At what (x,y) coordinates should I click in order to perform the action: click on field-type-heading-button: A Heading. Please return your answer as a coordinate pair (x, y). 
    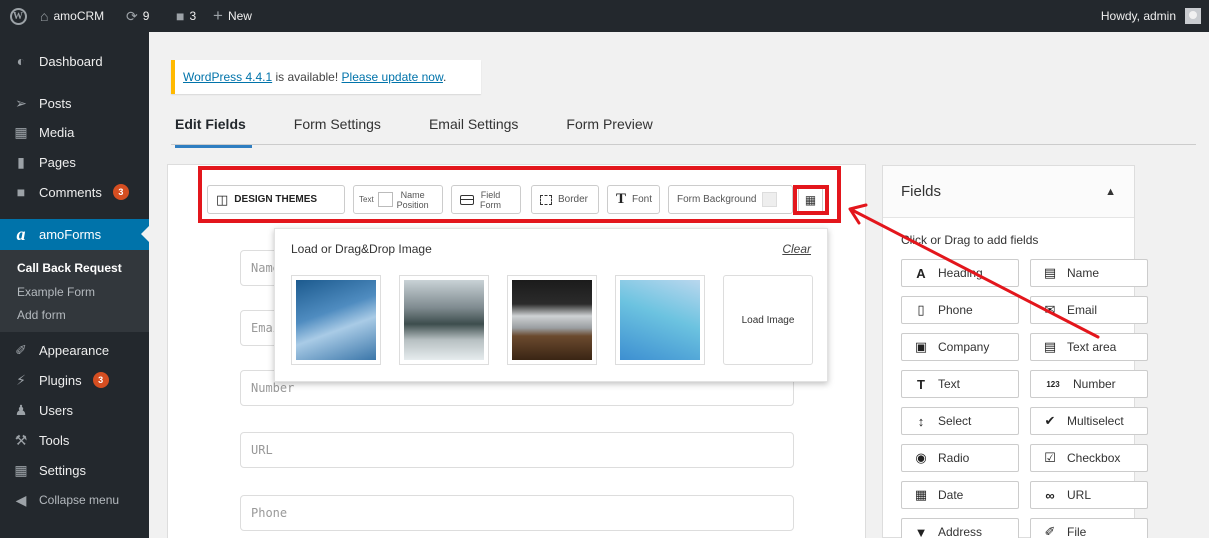
    Looking at the image, I should click on (960, 273).